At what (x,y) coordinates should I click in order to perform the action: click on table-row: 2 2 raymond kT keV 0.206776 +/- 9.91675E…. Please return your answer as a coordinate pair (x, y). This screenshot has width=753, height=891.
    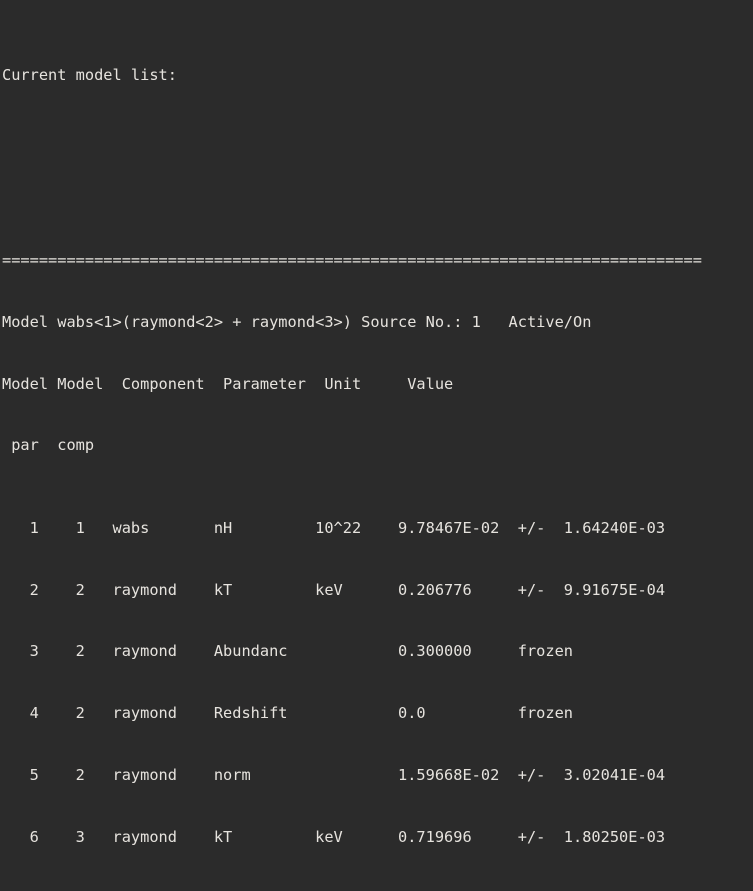
    Looking at the image, I should click on (334, 589).